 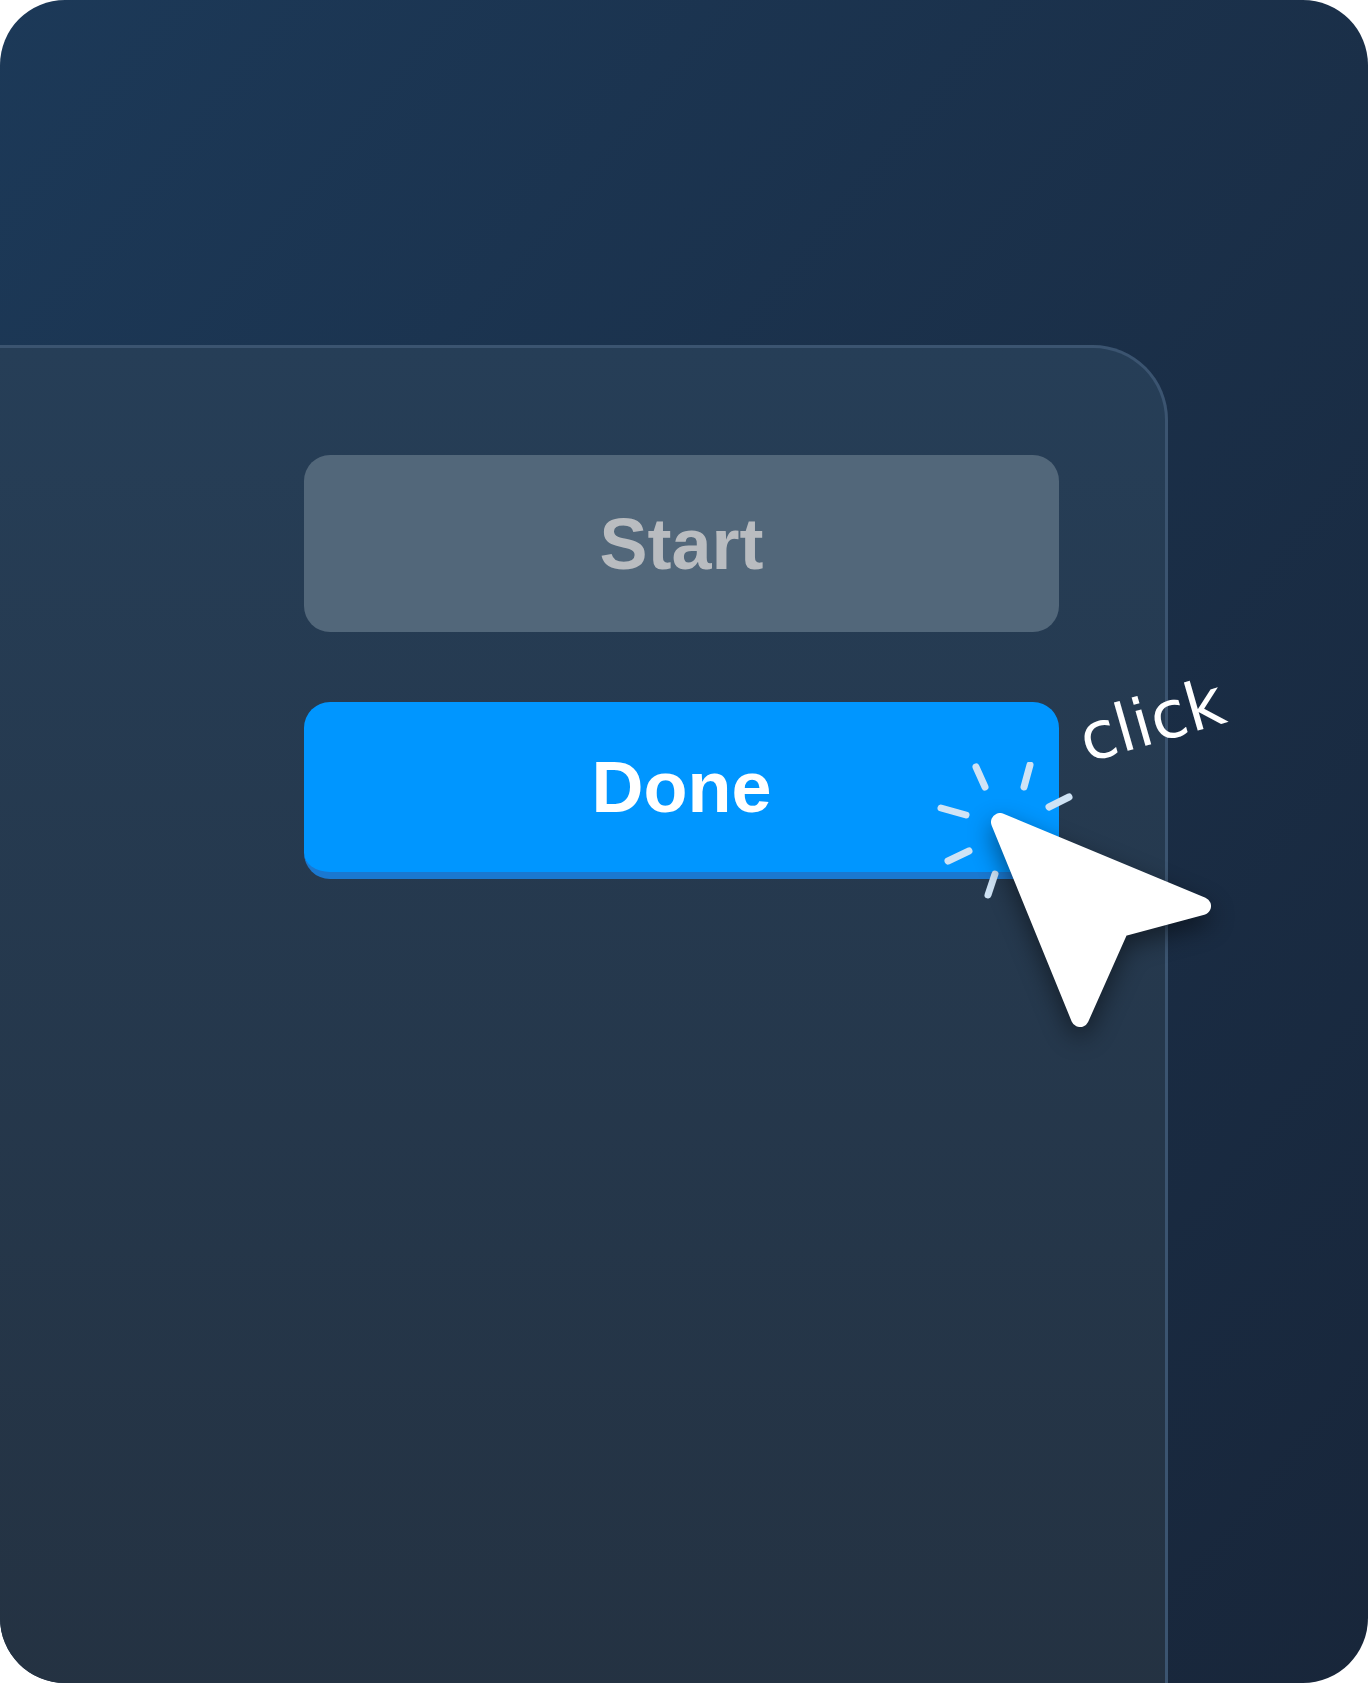 What do you see at coordinates (1151, 721) in the screenshot?
I see `click-annotation: click` at bounding box center [1151, 721].